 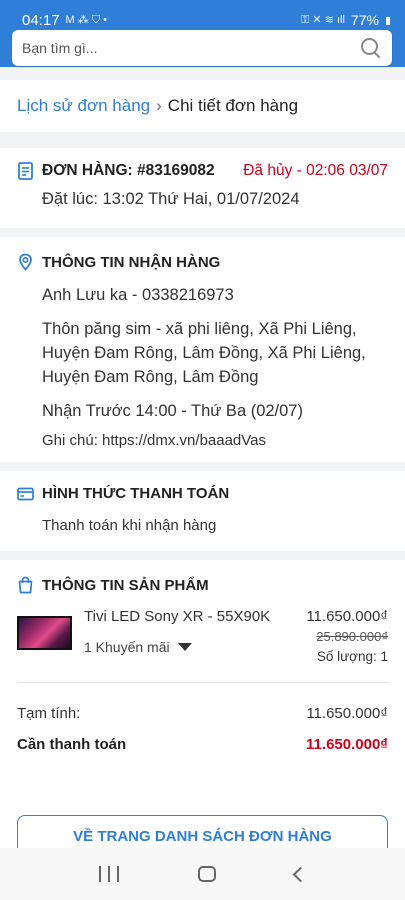 What do you see at coordinates (25, 171) in the screenshot?
I see `receipt-icon` at bounding box center [25, 171].